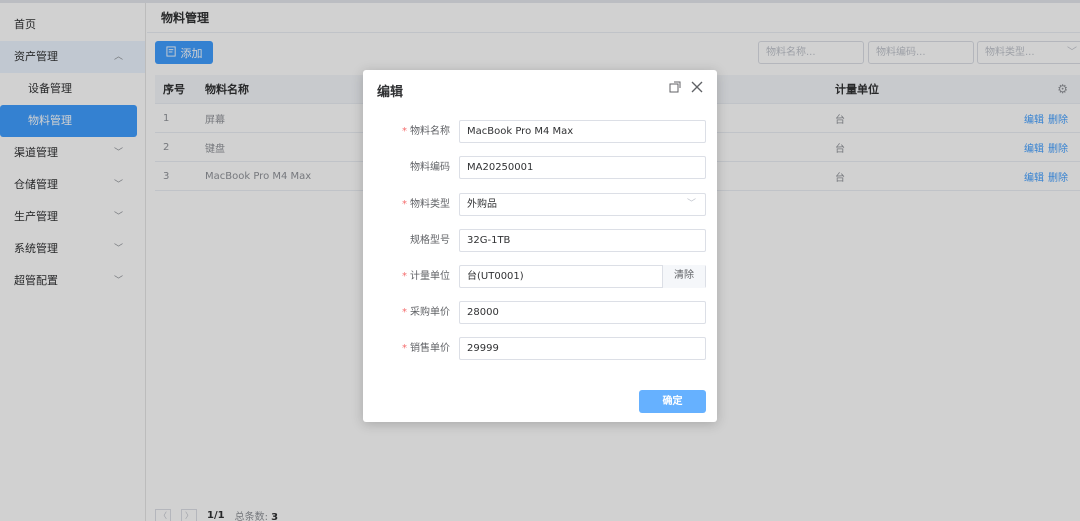  Describe the element at coordinates (430, 348) in the screenshot. I see `field-label-text: 销售单价` at that location.